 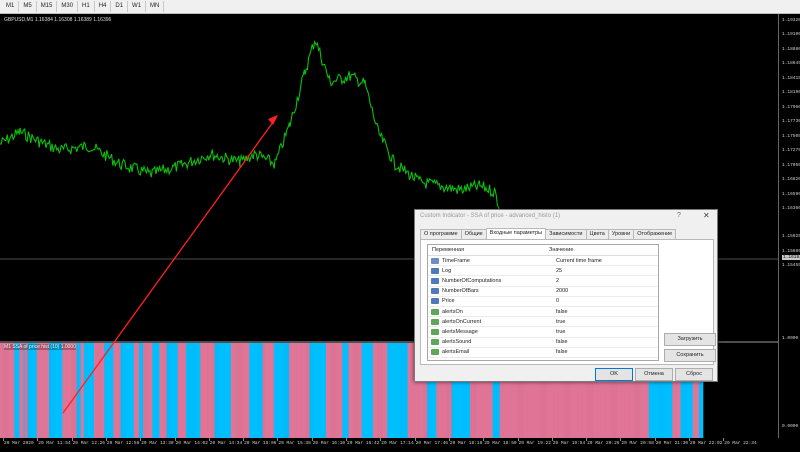 I want to click on parameter-row: TimeFrame Current time frame, so click(x=543, y=261).